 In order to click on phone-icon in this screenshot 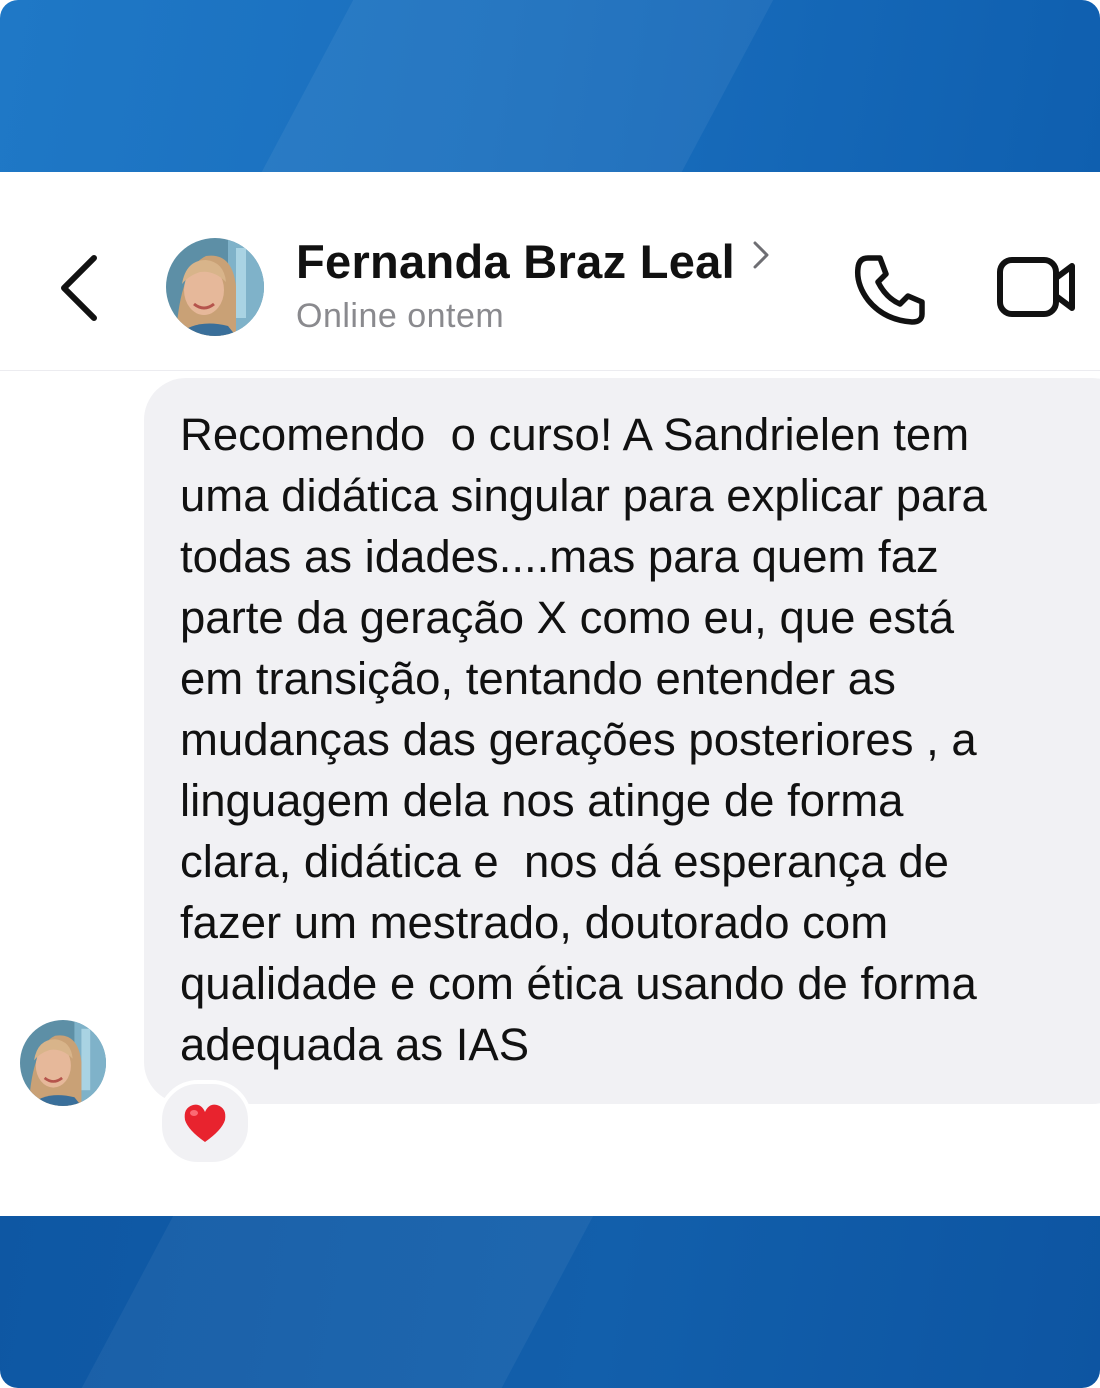, I will do `click(889, 290)`.